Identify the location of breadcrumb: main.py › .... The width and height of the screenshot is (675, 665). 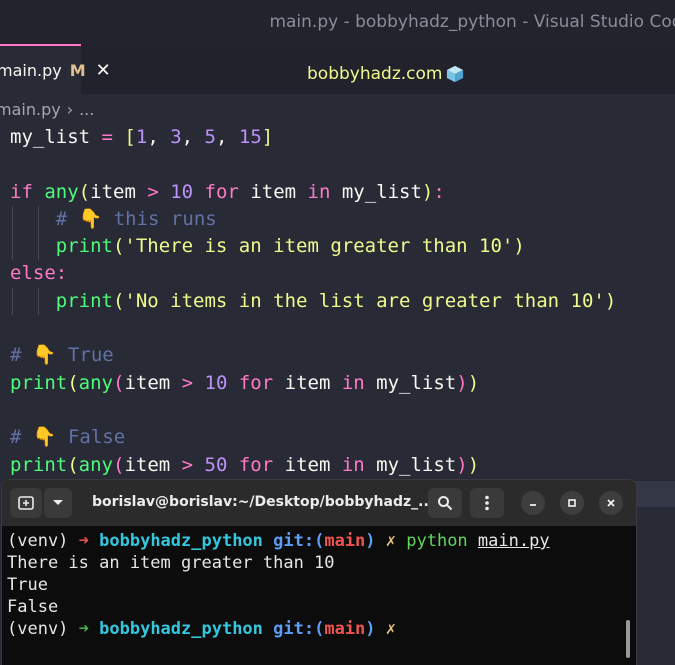
(47, 109).